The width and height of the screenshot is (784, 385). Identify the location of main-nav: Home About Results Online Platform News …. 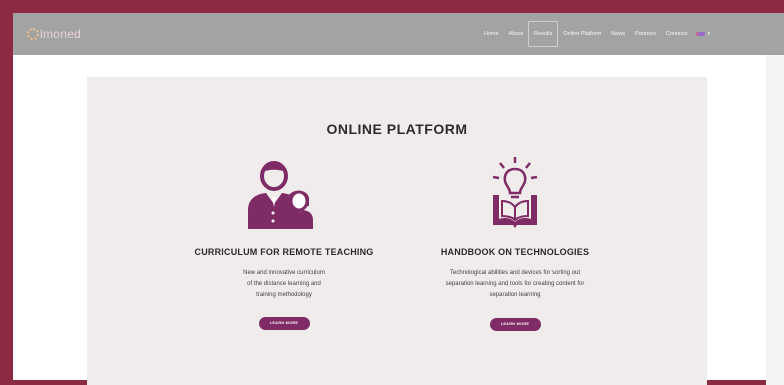
(594, 34).